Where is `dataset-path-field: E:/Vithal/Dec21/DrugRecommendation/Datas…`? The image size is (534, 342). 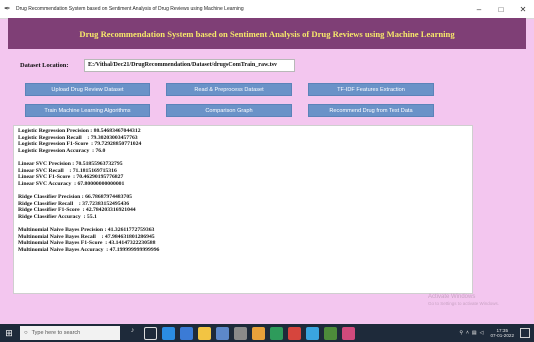
dataset-path-field: E:/Vithal/Dec21/DrugRecommendation/Datas… is located at coordinates (189, 65).